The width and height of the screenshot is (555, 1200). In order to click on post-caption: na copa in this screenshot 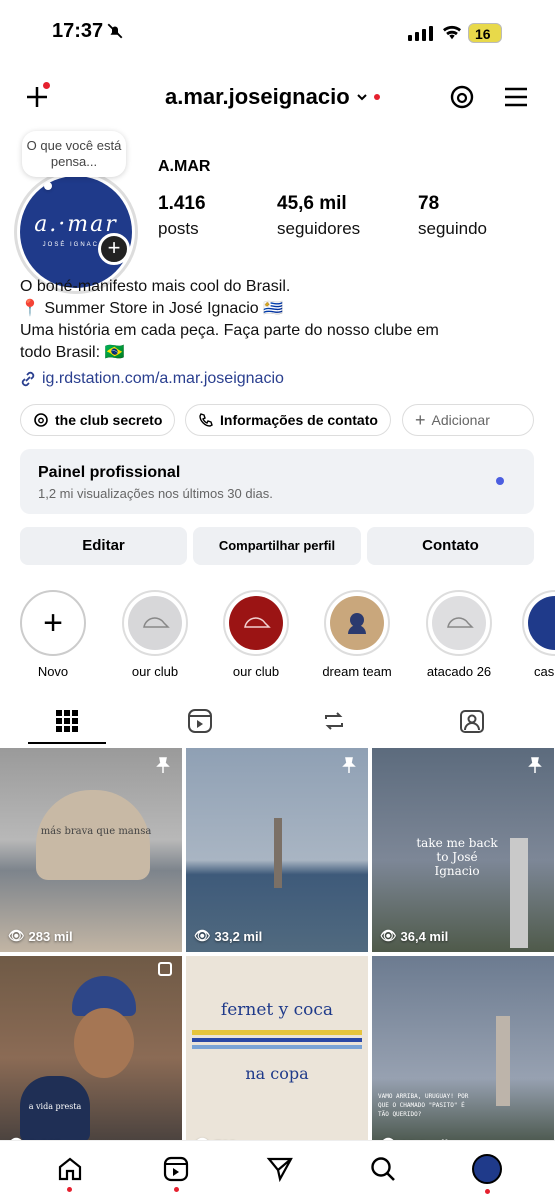, I will do `click(277, 1073)`.